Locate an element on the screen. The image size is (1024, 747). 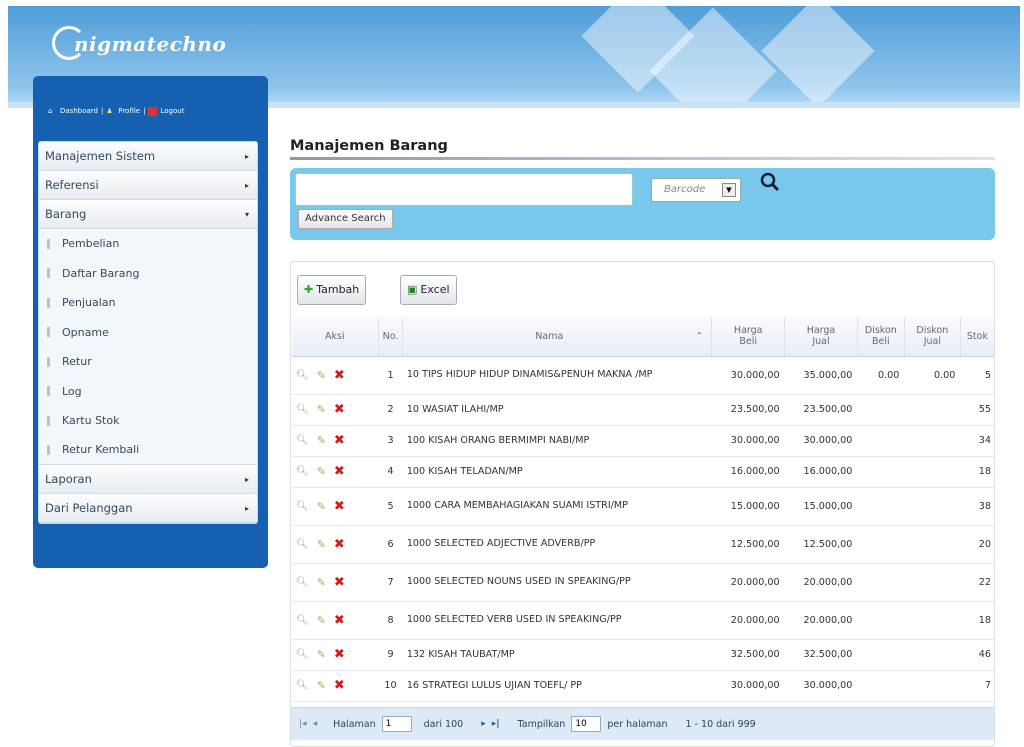
cell-nama: 1000 CARA MEMBAHAGIAKAN SUAMI ISTRI/MP is located at coordinates (557, 506).